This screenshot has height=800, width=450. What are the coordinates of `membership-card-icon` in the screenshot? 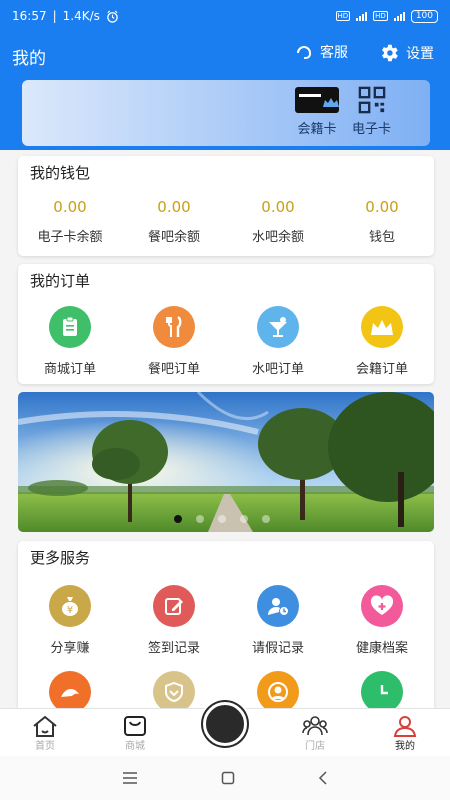 It's located at (317, 100).